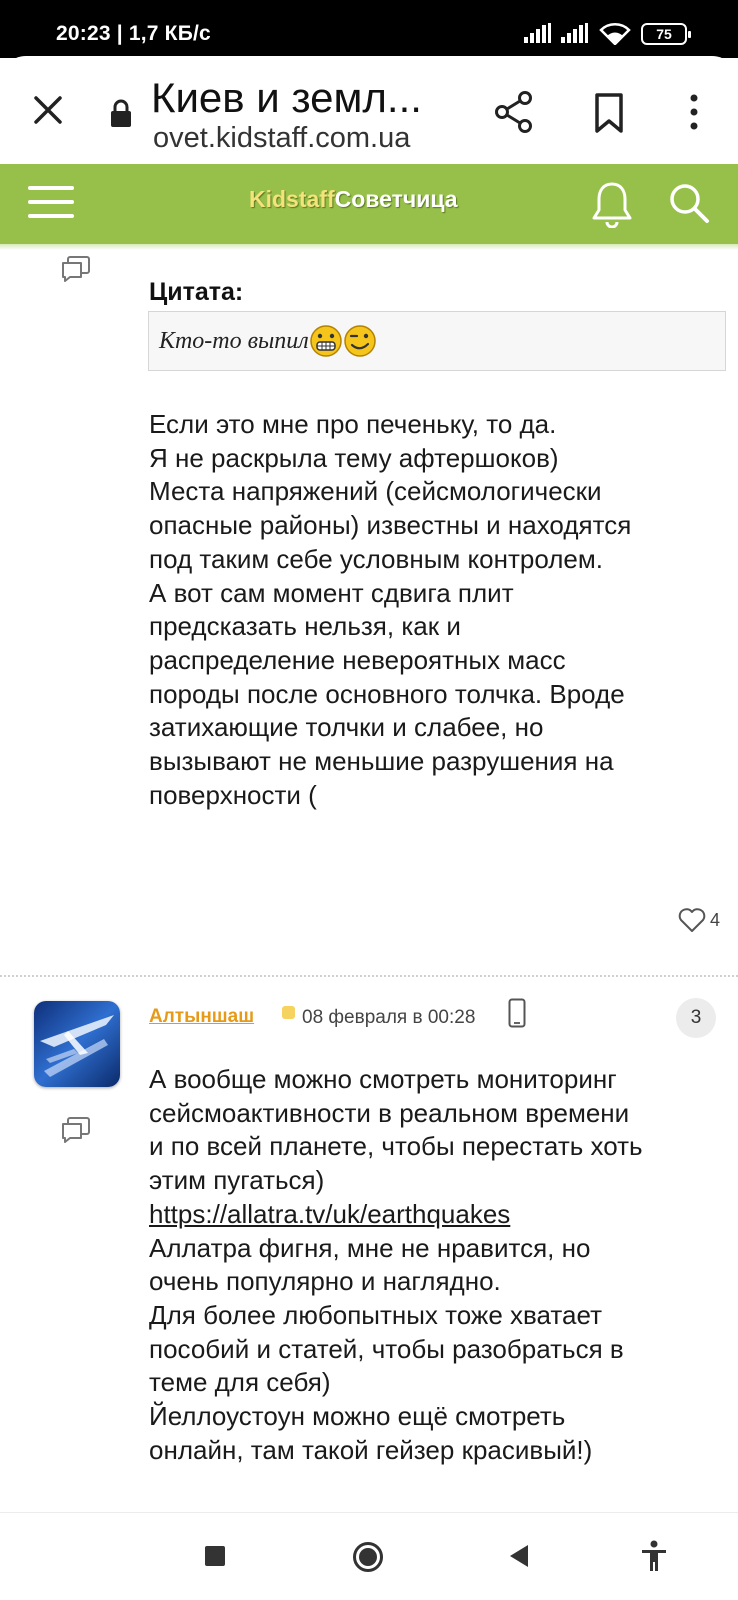  What do you see at coordinates (371, 1449) in the screenshot?
I see `post-text-line: онлайн, там такой гейзер красивый!)` at bounding box center [371, 1449].